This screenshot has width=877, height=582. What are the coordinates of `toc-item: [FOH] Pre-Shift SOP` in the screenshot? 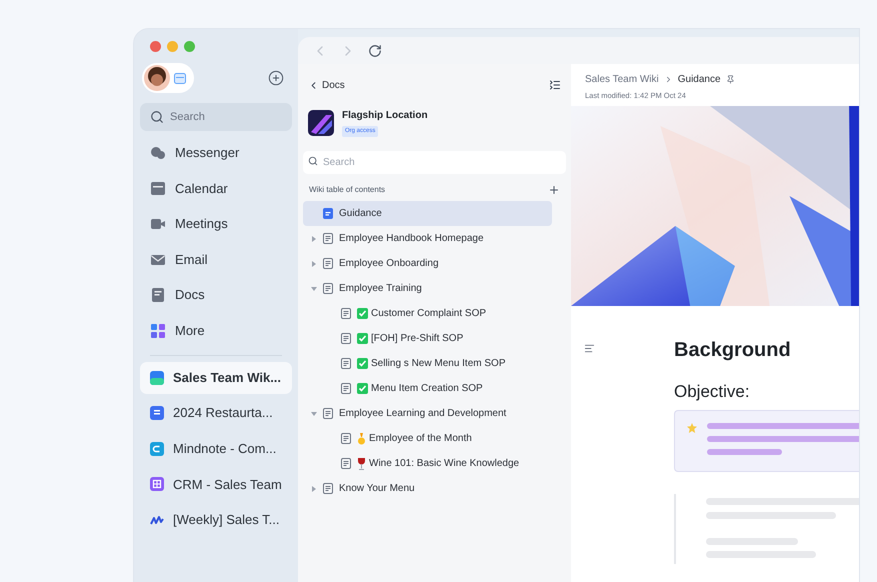 It's located at (427, 338).